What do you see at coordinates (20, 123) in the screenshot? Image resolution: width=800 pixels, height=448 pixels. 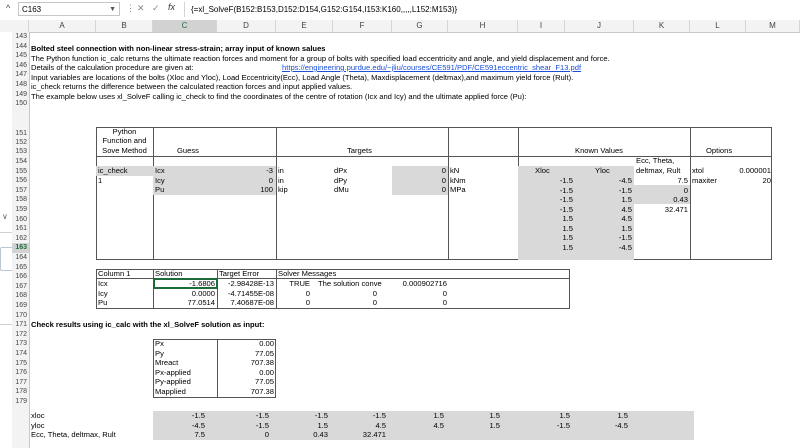 I see `row-header: 151` at bounding box center [20, 123].